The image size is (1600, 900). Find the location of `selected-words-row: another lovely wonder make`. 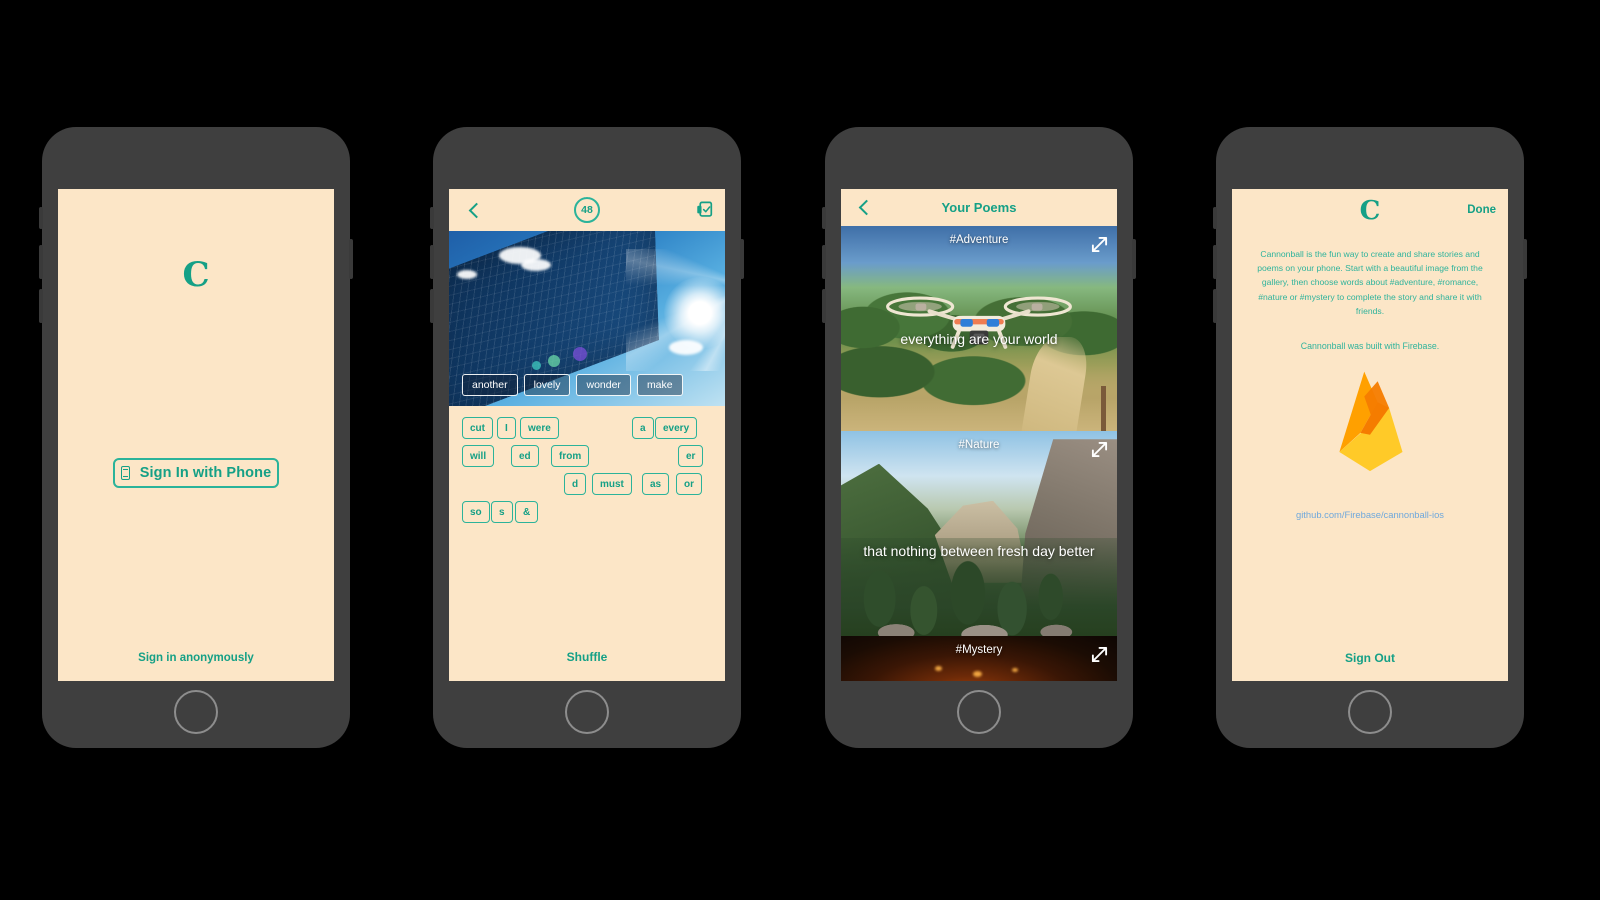

selected-words-row: another lovely wonder make is located at coordinates (587, 385).